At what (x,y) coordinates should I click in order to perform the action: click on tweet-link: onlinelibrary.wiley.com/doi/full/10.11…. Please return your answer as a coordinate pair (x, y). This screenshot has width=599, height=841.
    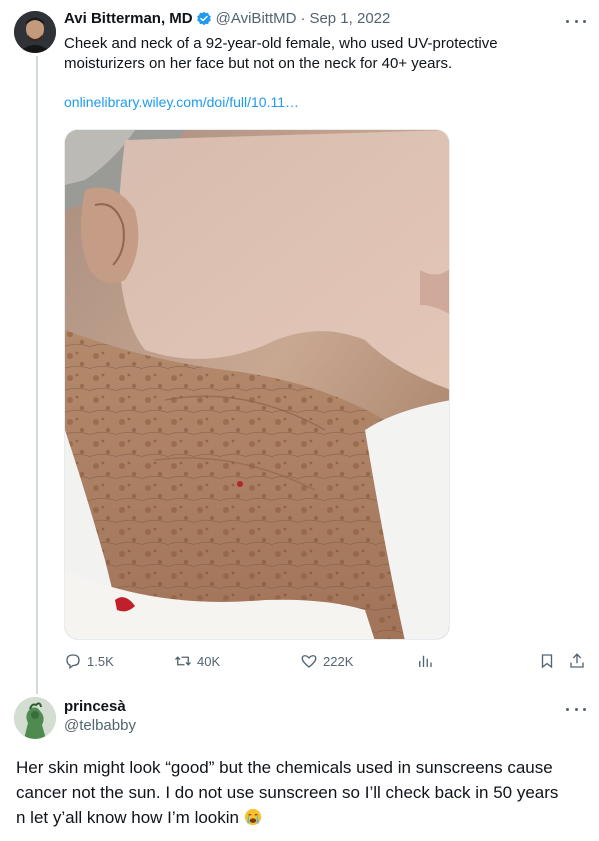
    Looking at the image, I should click on (181, 102).